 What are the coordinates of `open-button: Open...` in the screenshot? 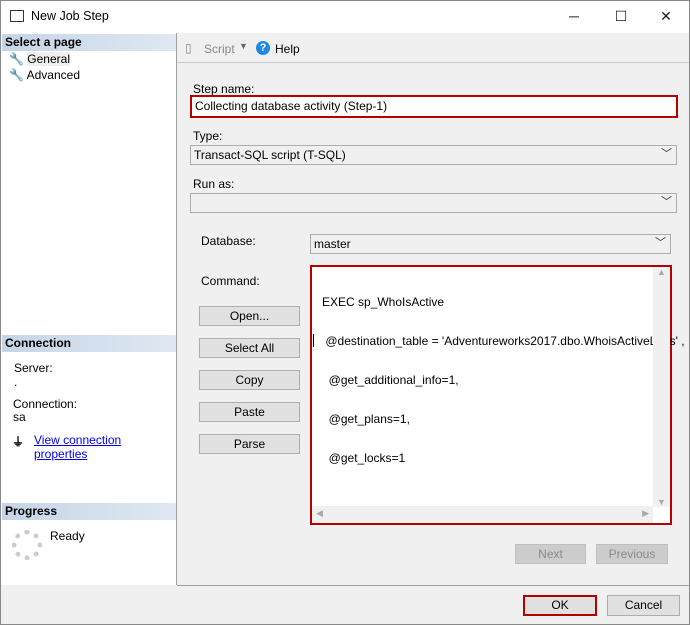 It's located at (249, 316).